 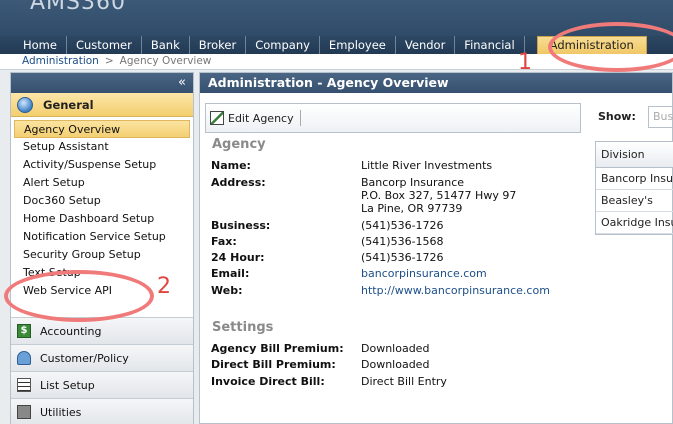 I want to click on name-value: Little River Investments, so click(x=427, y=165).